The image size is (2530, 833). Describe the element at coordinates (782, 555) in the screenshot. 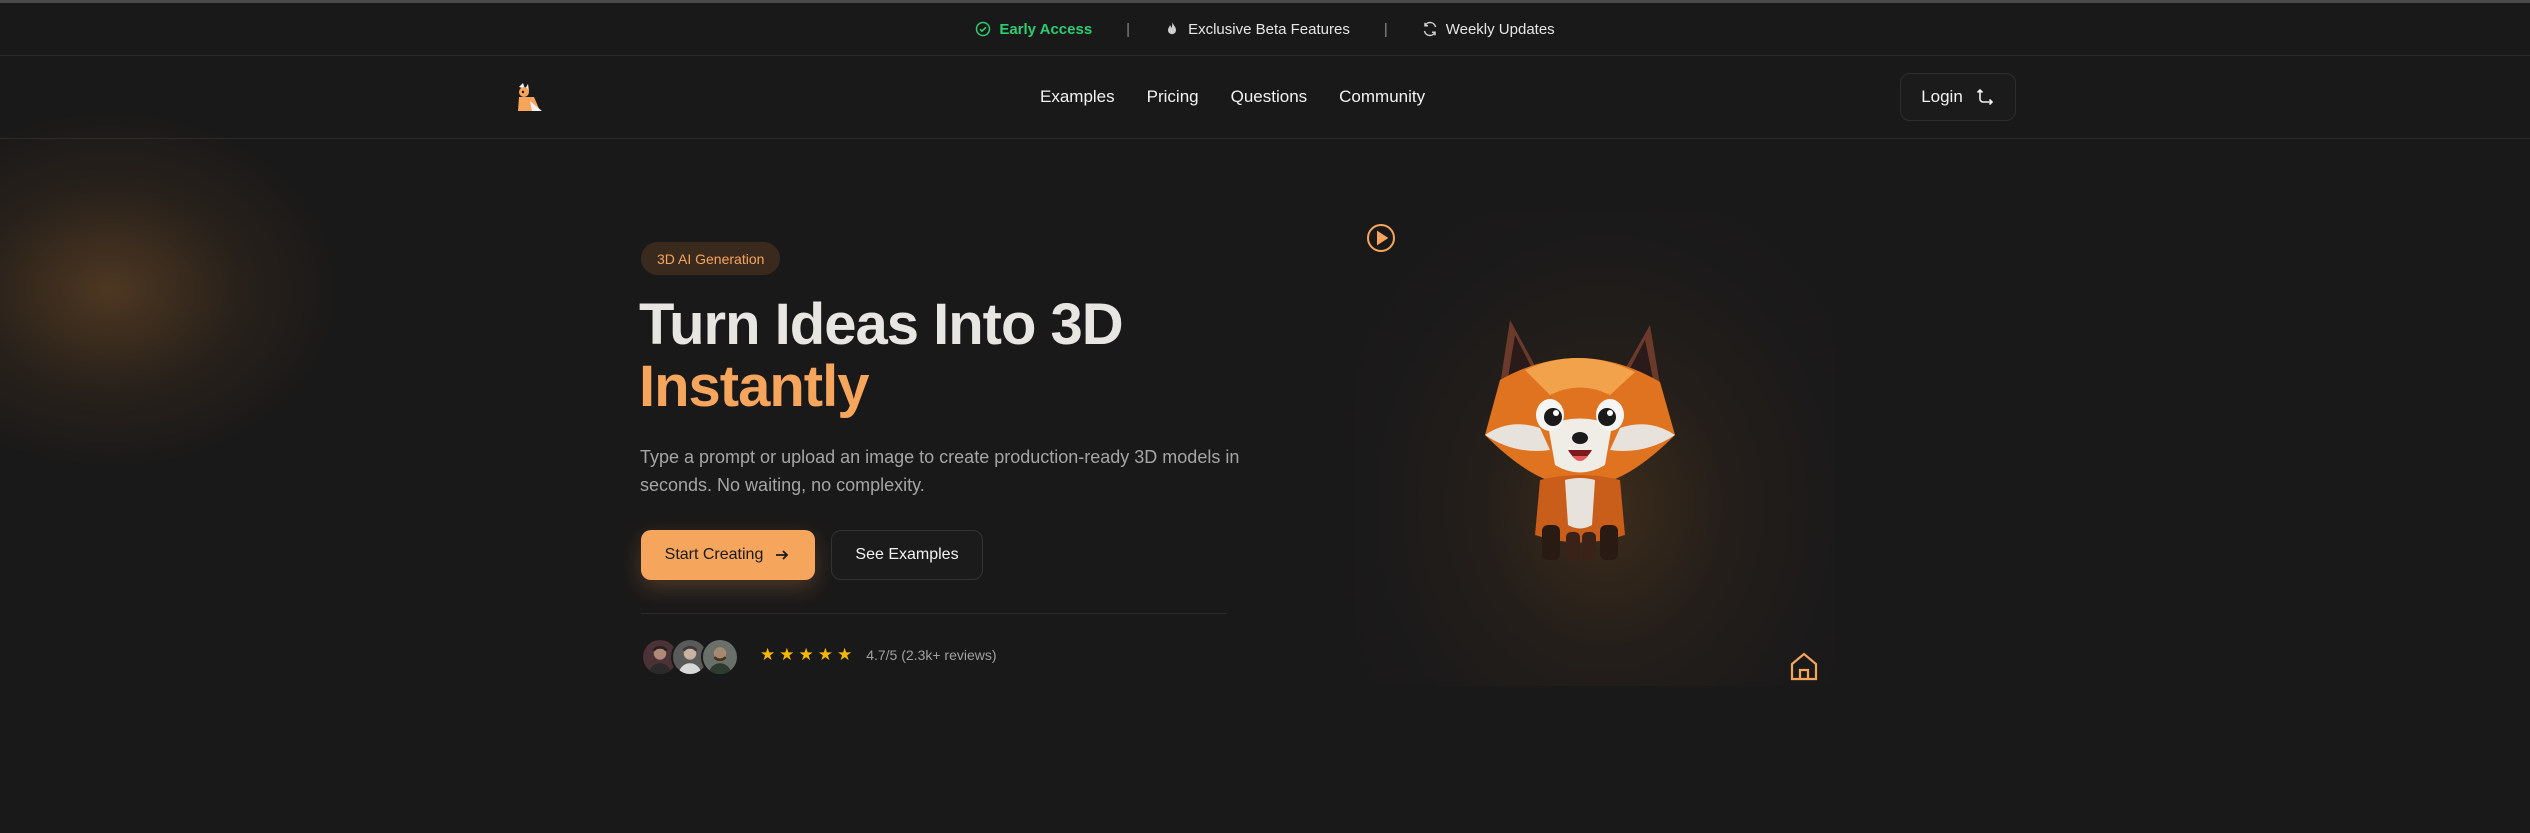

I see `arrow-right-icon` at that location.